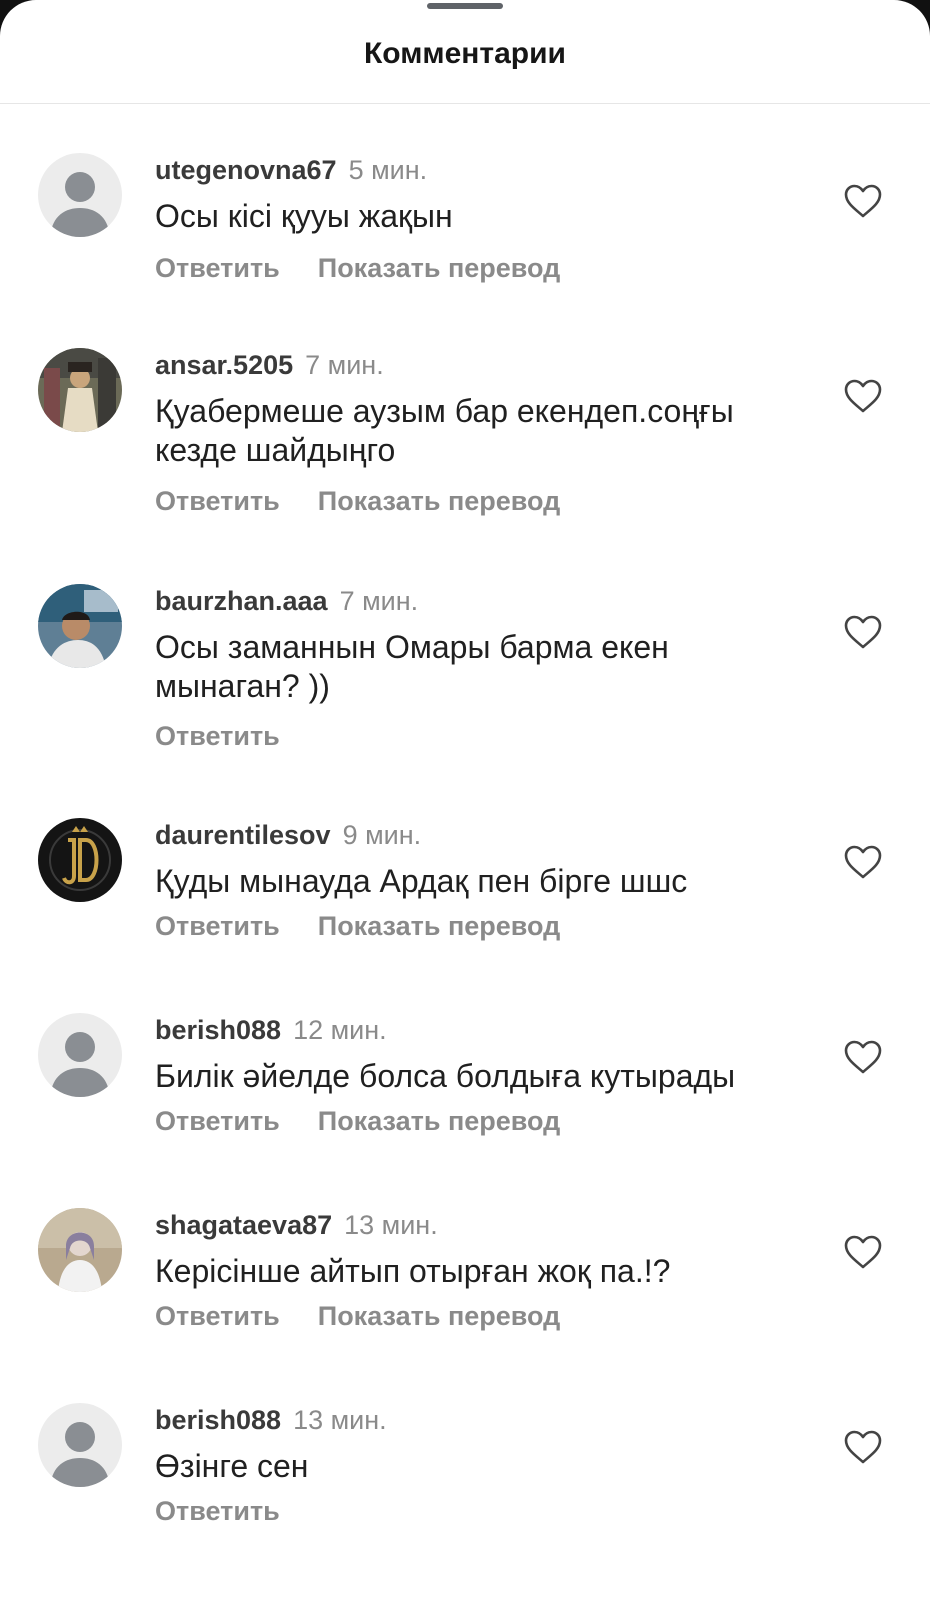  I want to click on comment-meta: shagataeva87 13 мин., so click(296, 1227).